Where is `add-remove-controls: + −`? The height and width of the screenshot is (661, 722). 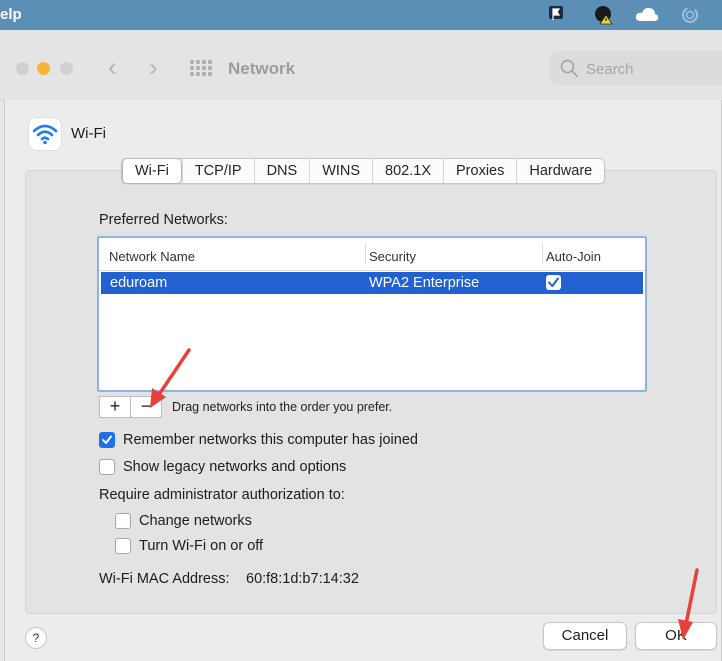 add-remove-controls: + − is located at coordinates (130, 407).